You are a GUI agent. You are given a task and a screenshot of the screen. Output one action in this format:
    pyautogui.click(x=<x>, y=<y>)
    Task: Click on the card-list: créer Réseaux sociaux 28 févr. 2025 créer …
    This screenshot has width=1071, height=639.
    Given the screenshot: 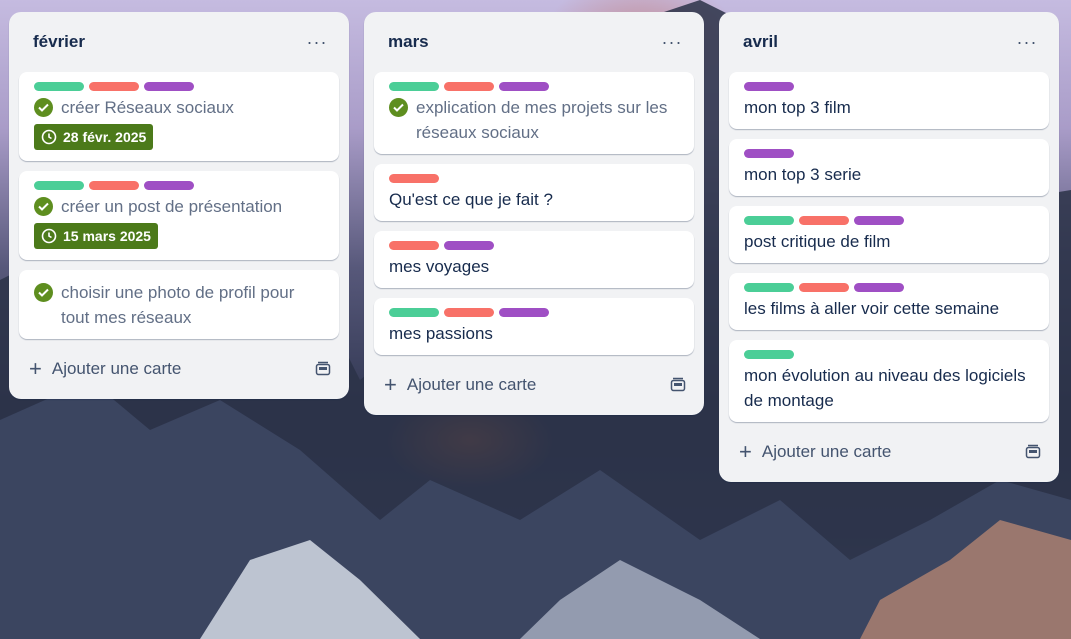 What is the action you would take?
    pyautogui.click(x=179, y=205)
    